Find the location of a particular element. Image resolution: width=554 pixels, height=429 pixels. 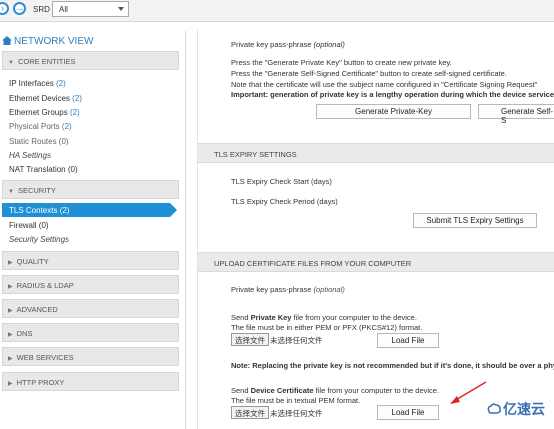

section-security: ▼ SECURITY is located at coordinates (90, 189).